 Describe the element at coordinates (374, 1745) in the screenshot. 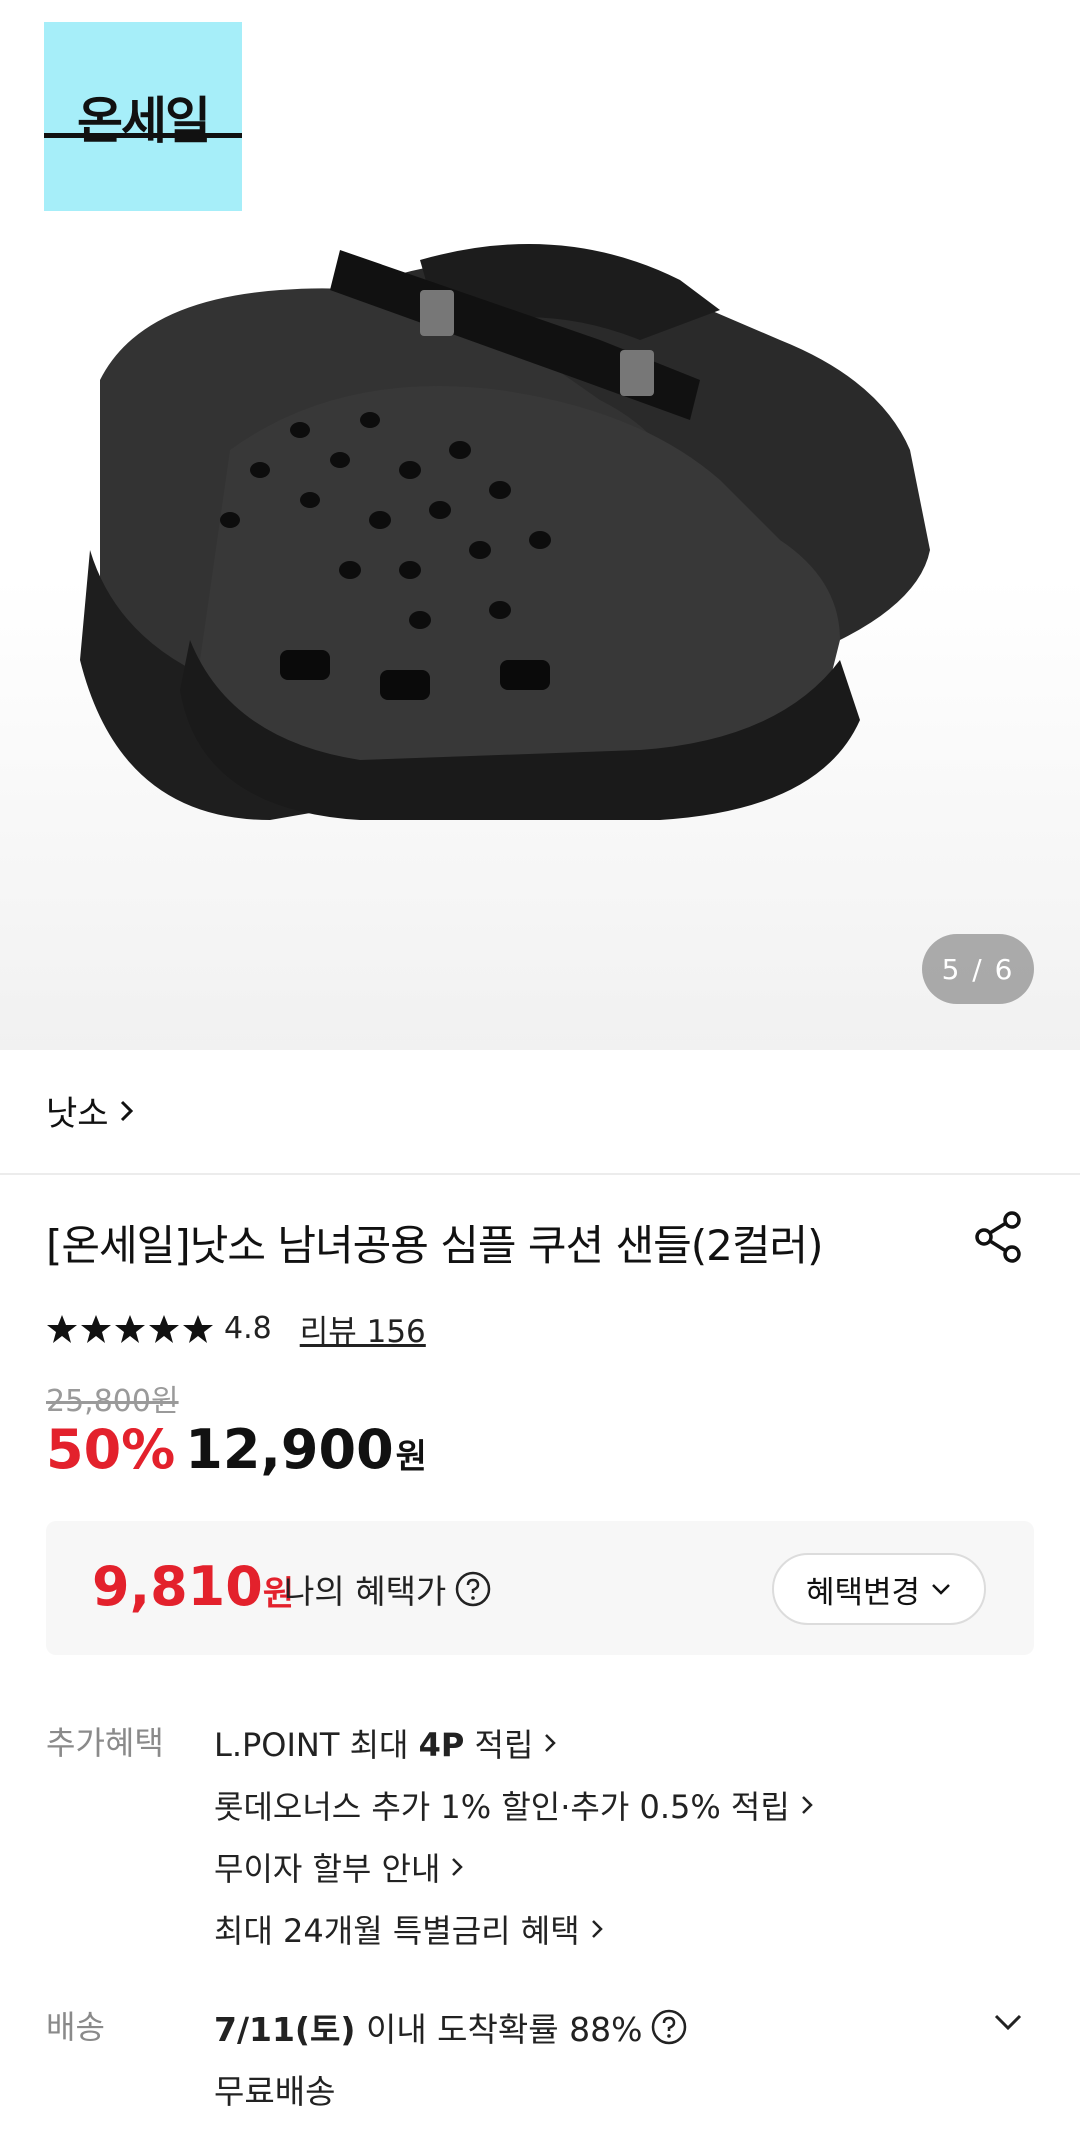

I see `extra-benefit-text: L.POINT 최대 4P 적립` at that location.